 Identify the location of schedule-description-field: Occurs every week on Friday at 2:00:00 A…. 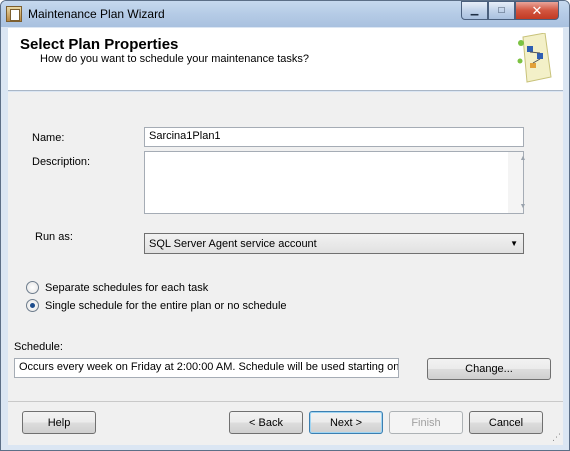
(206, 368).